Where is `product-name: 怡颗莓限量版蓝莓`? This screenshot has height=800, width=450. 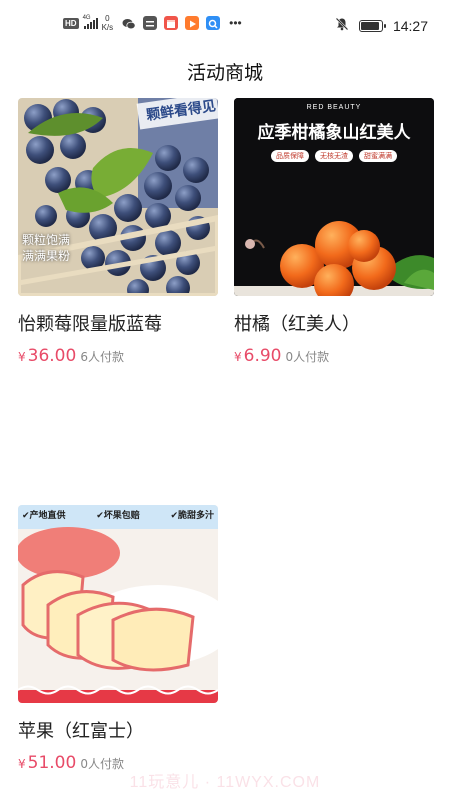 product-name: 怡颗莓限量版蓝莓 is located at coordinates (118, 322).